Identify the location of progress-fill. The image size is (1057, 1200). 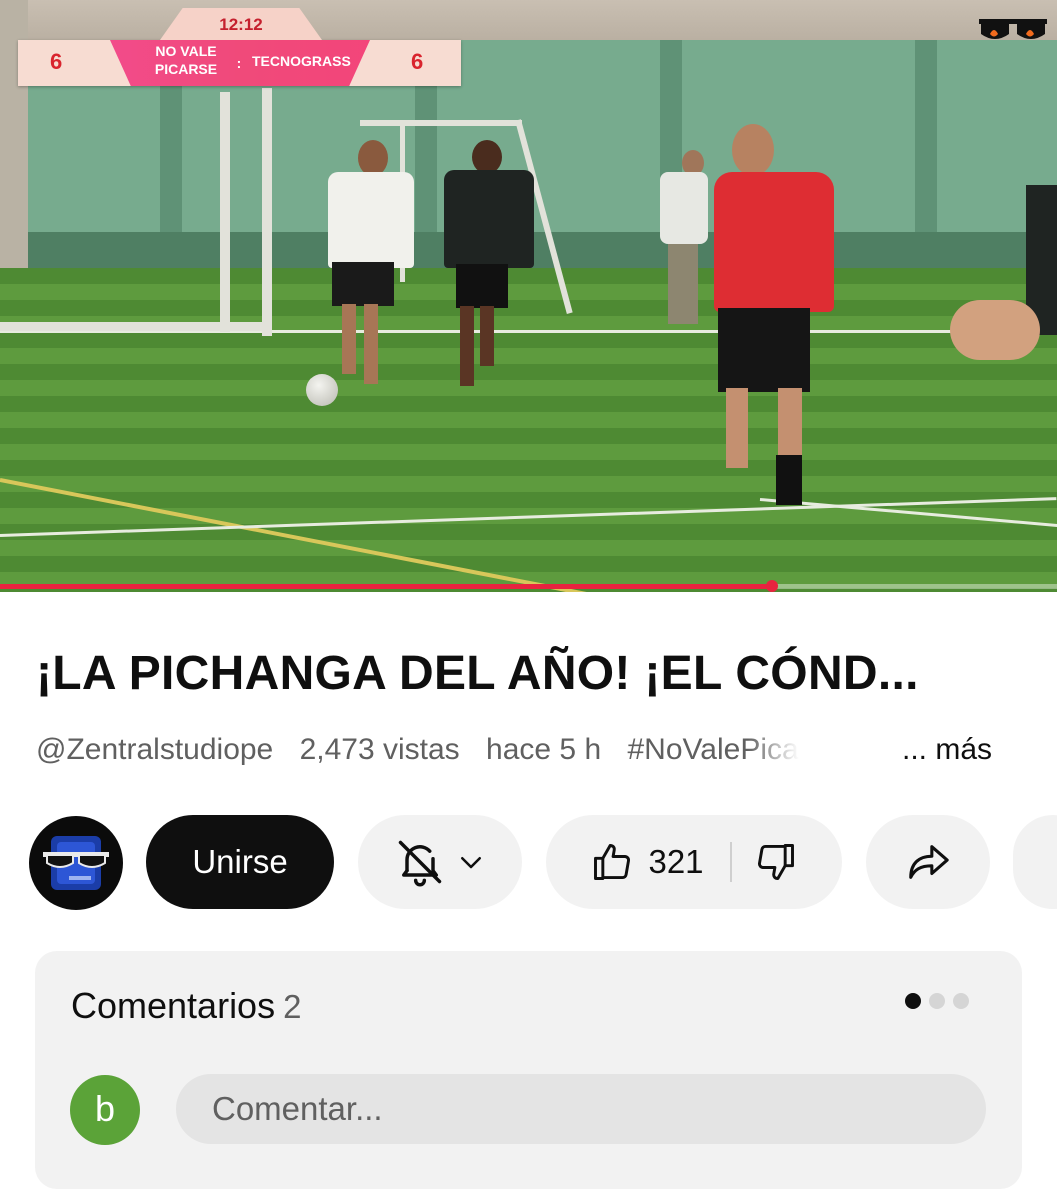
(386, 586).